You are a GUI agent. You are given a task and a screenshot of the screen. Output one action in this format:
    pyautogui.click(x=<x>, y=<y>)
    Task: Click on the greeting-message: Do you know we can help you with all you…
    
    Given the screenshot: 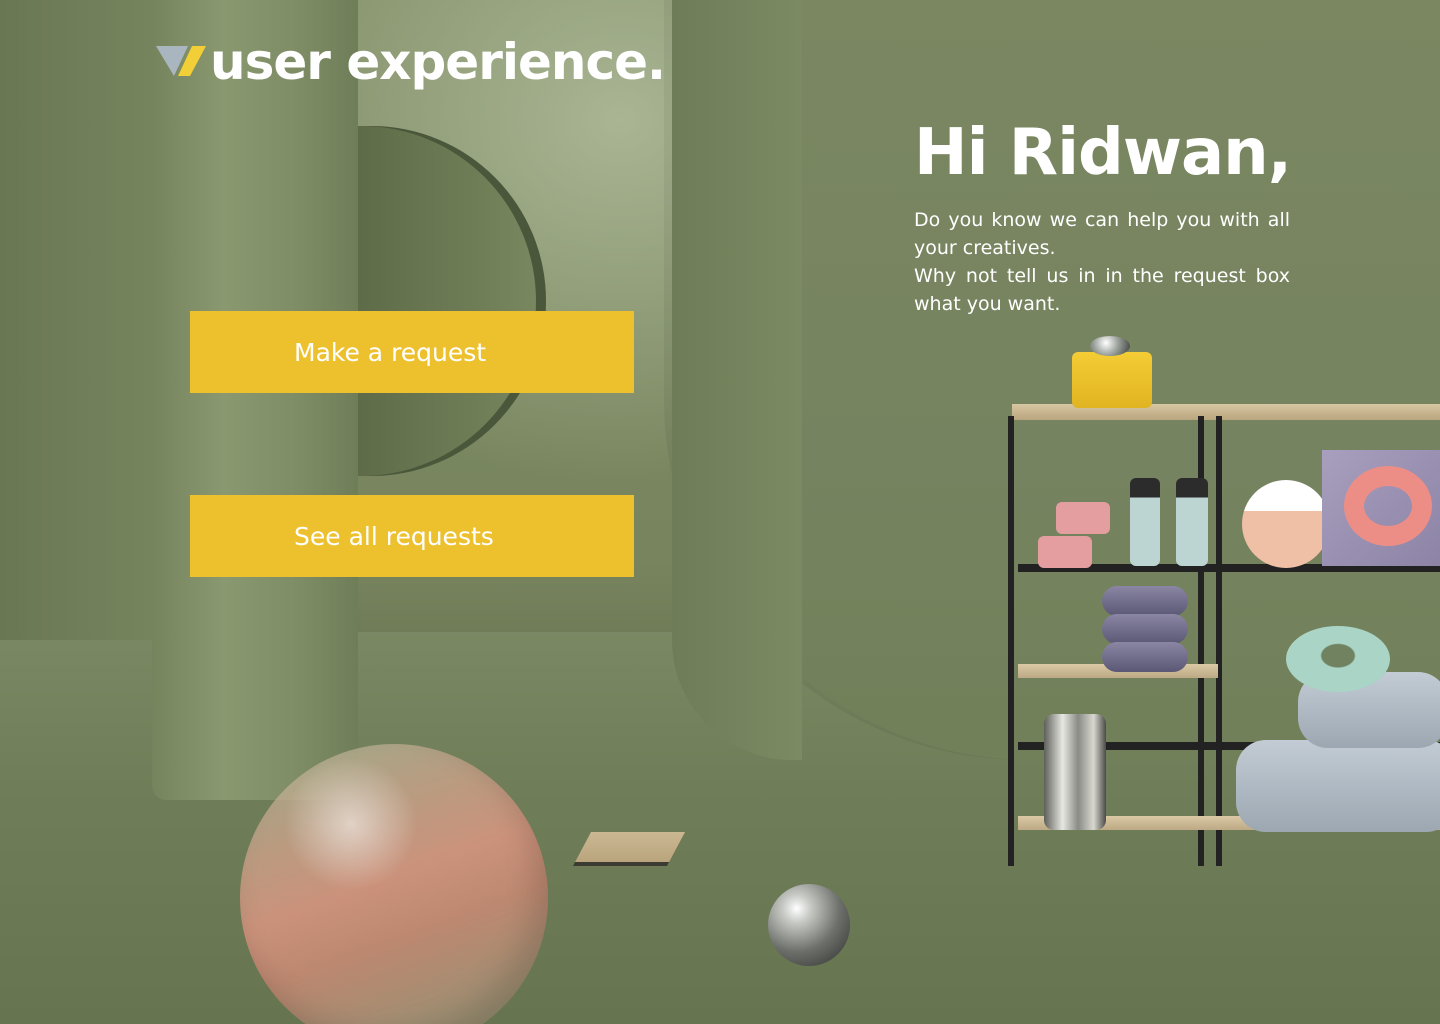 What is the action you would take?
    pyautogui.click(x=1102, y=262)
    